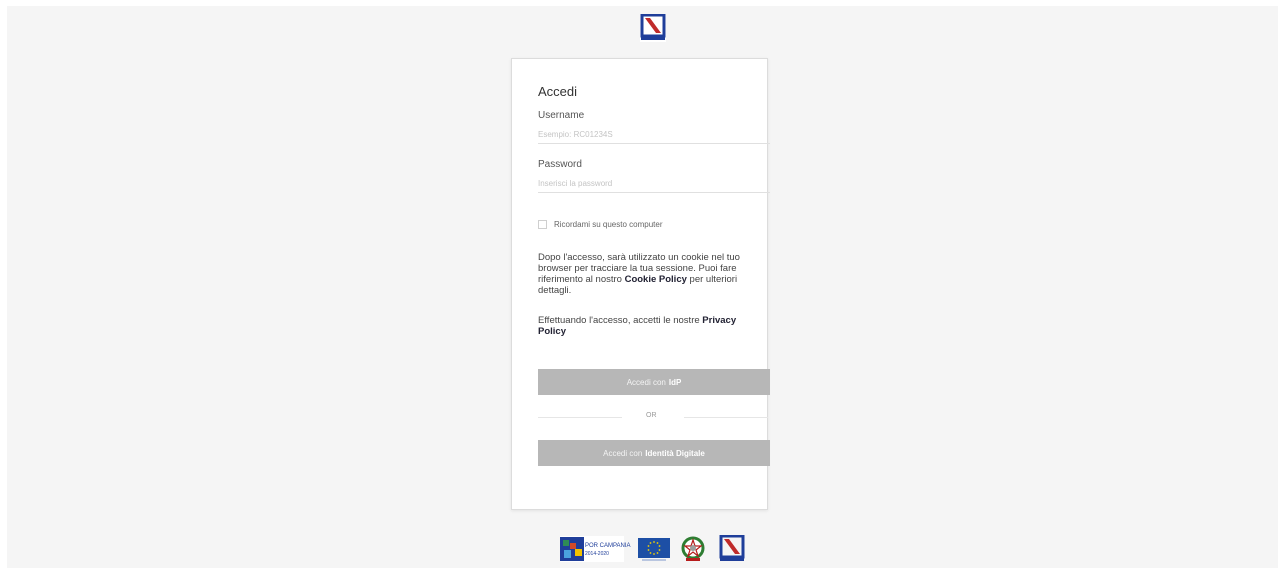 Image resolution: width=1285 pixels, height=568 pixels. I want to click on por-logo-years: 2014-2020, so click(597, 554).